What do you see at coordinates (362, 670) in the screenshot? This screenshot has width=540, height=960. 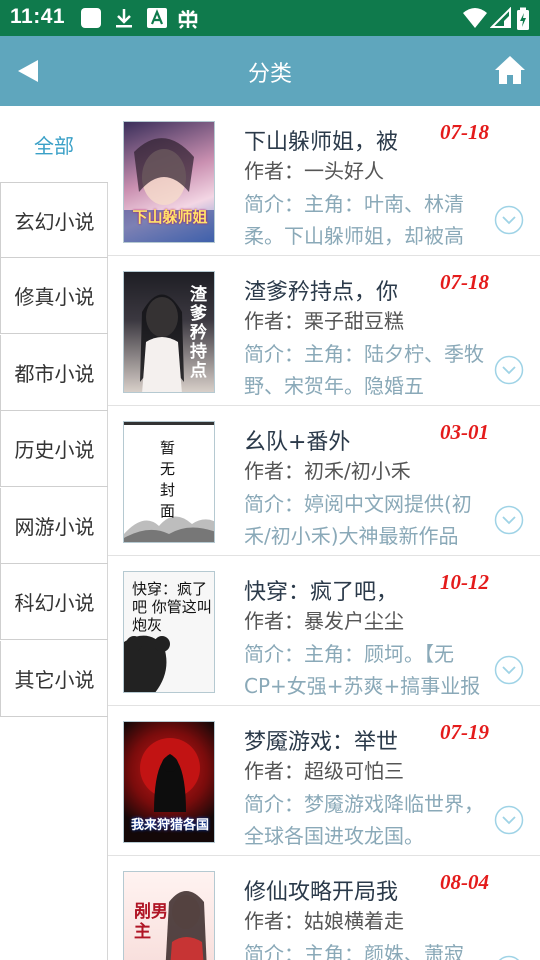 I see `book-intro: 简介：主角：顾坷。【无CP+女强+苏爽+搞事业报` at bounding box center [362, 670].